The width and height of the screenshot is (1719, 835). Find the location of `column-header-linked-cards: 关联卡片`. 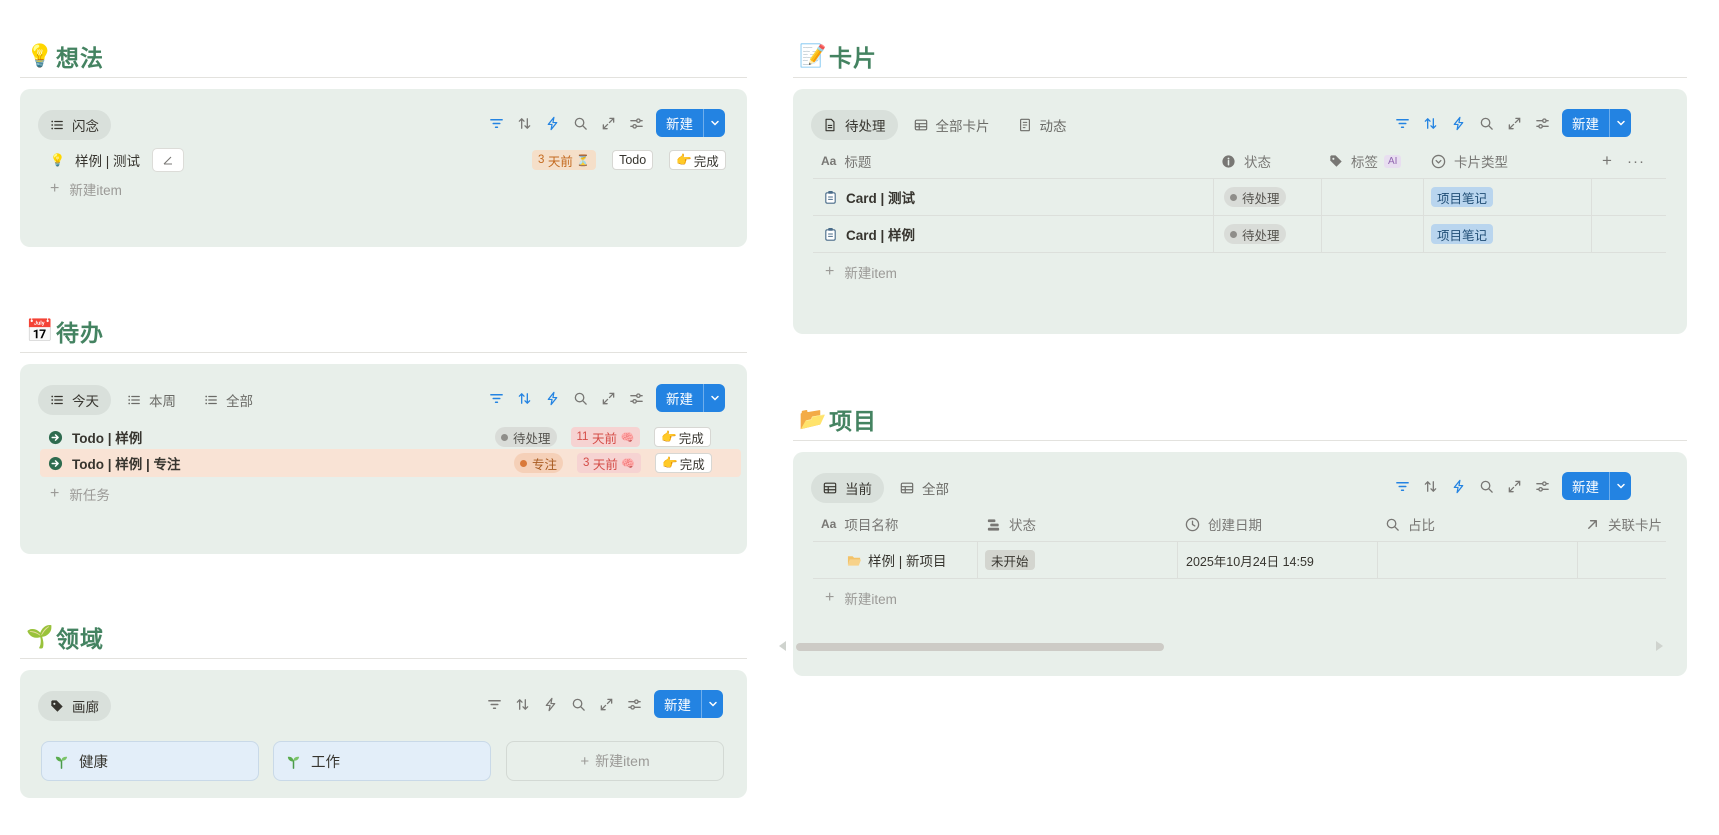

column-header-linked-cards: 关联卡片 is located at coordinates (1623, 524).